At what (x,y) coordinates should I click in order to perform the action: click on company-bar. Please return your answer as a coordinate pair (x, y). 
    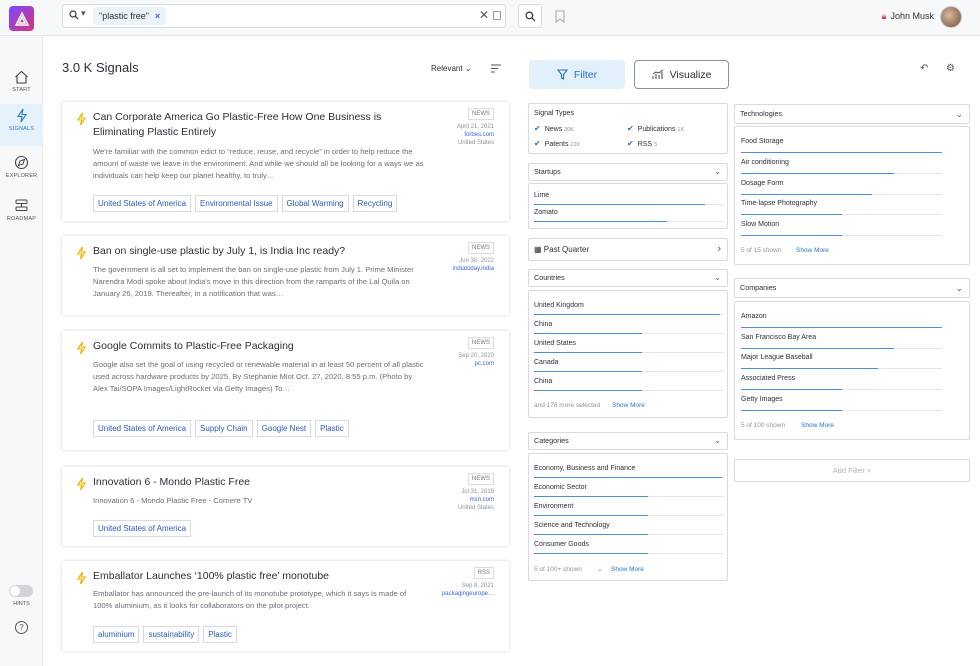
    Looking at the image, I should click on (791, 410).